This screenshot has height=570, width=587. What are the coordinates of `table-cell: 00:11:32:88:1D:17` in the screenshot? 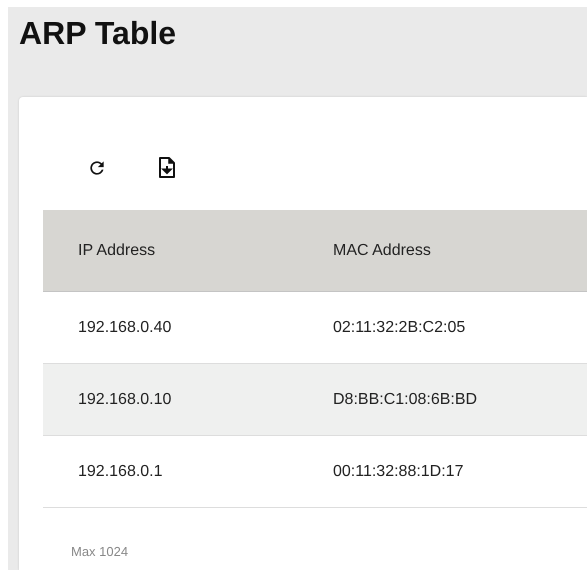 It's located at (442, 472).